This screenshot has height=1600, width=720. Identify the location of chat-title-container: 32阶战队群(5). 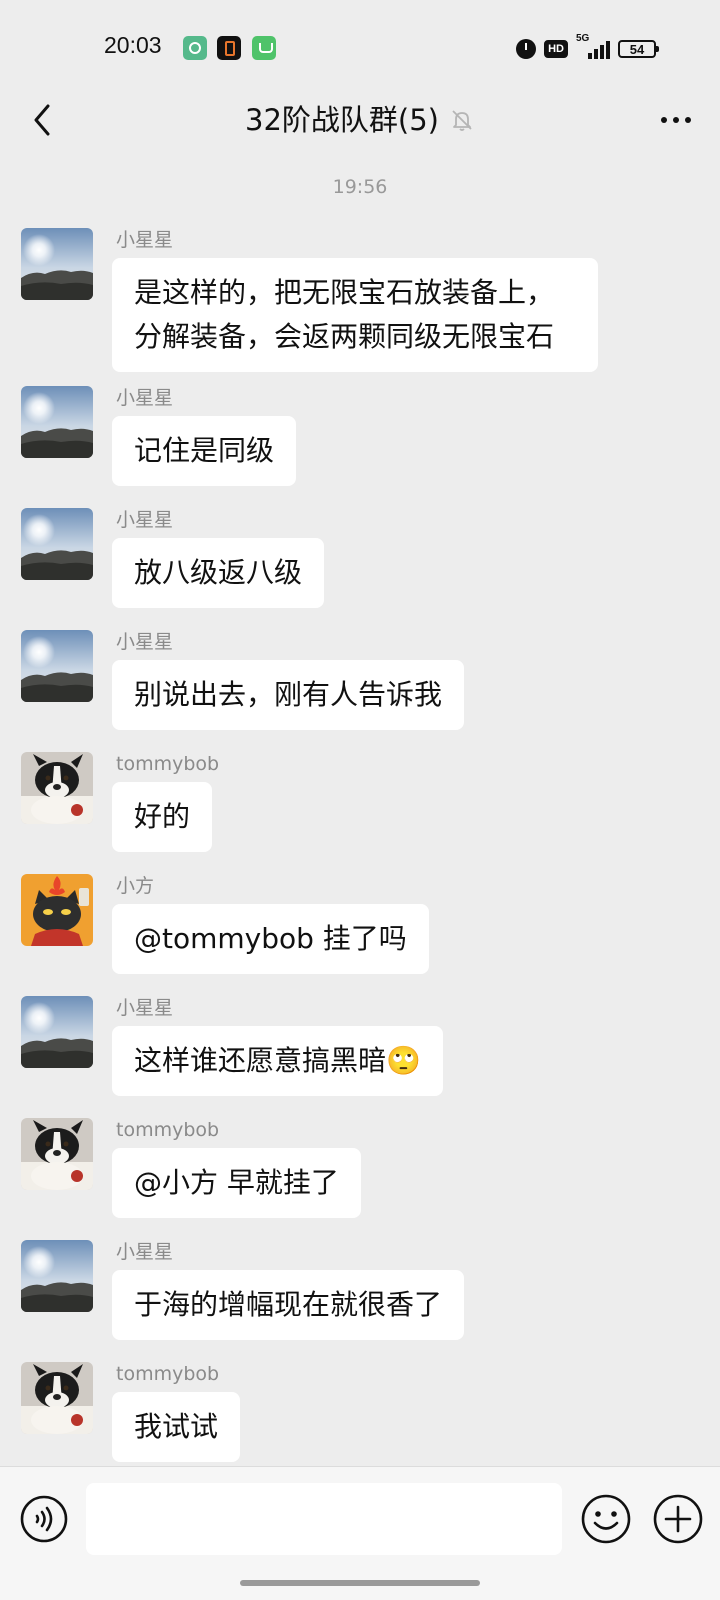
(360, 120).